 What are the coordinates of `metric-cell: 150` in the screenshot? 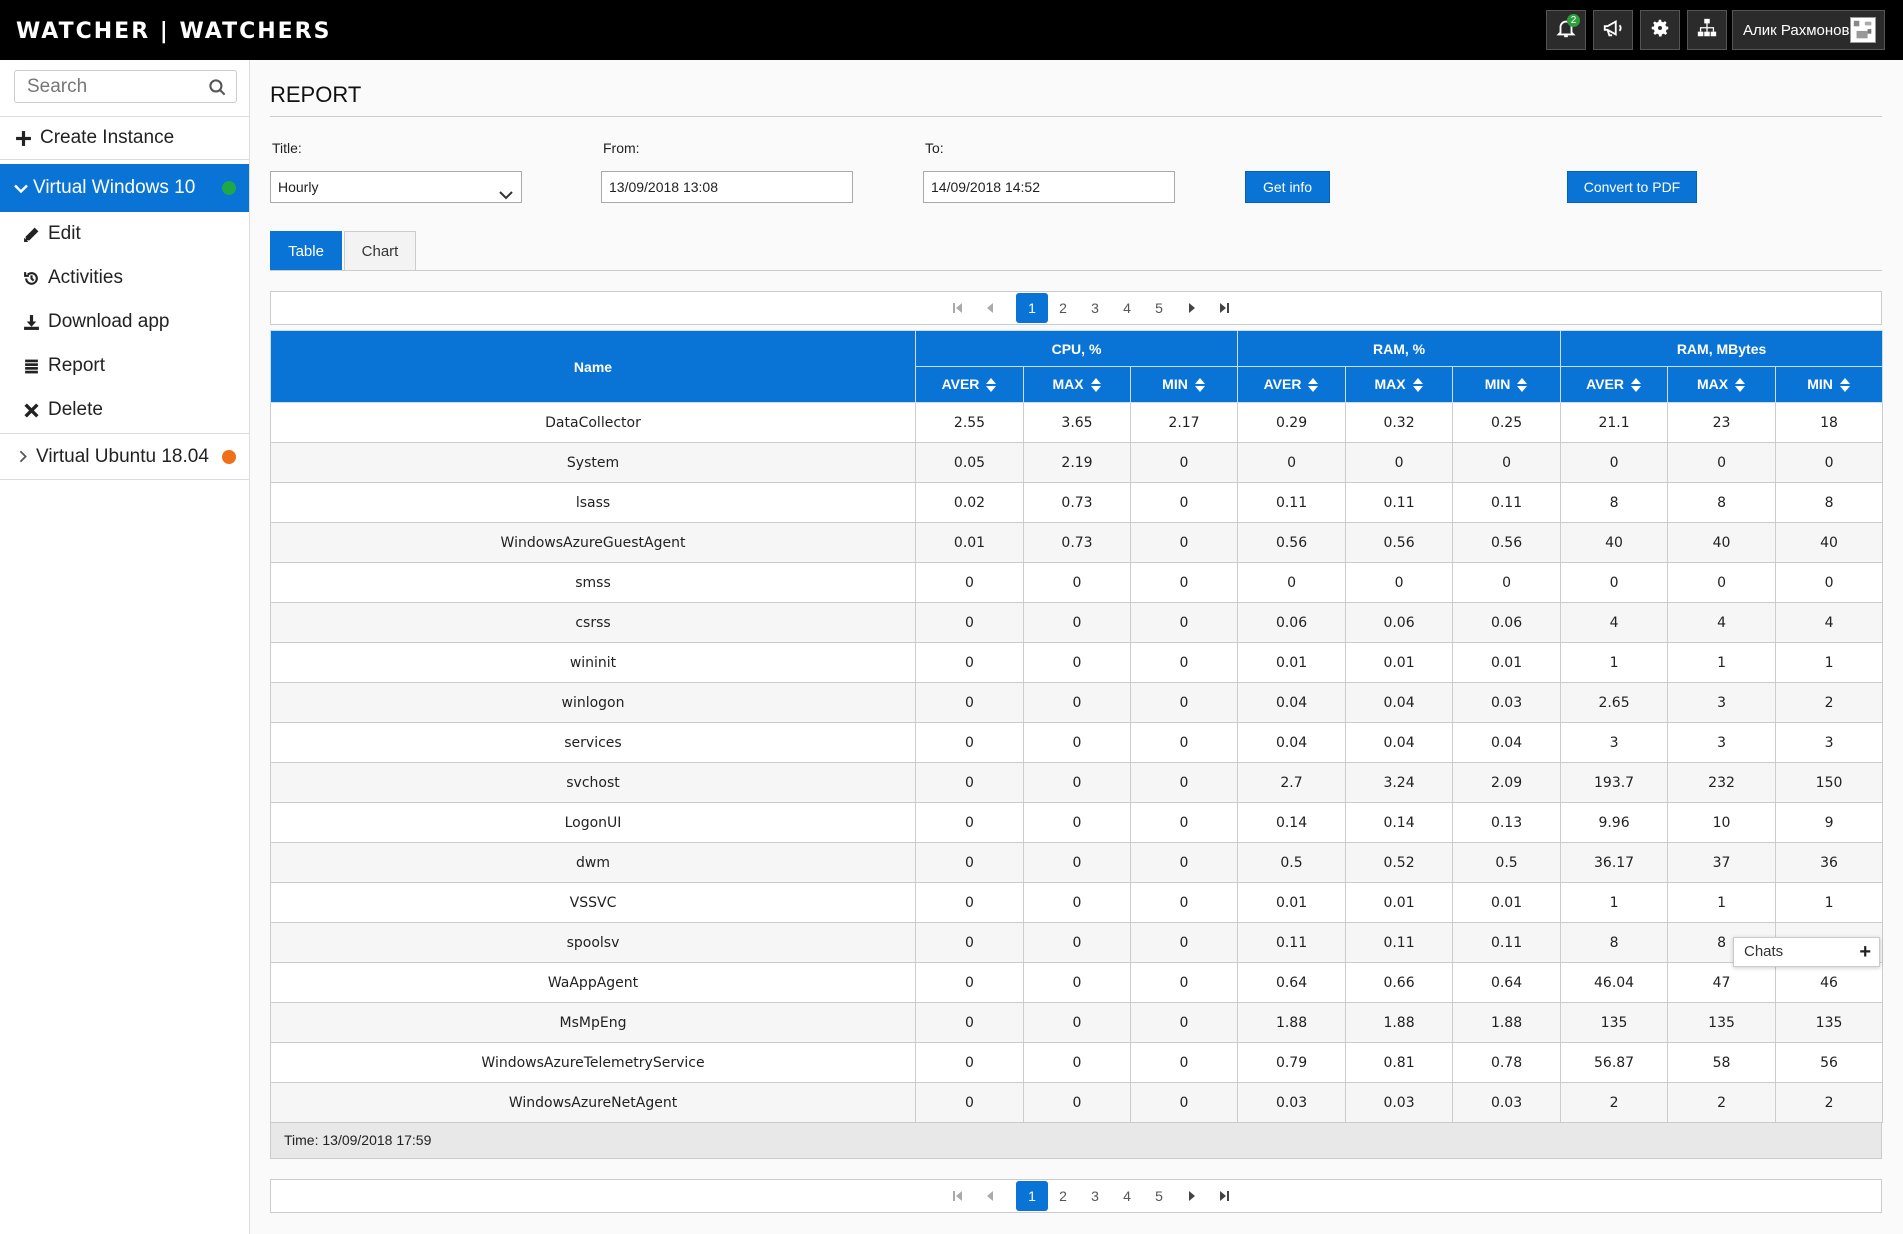 It's located at (1829, 782).